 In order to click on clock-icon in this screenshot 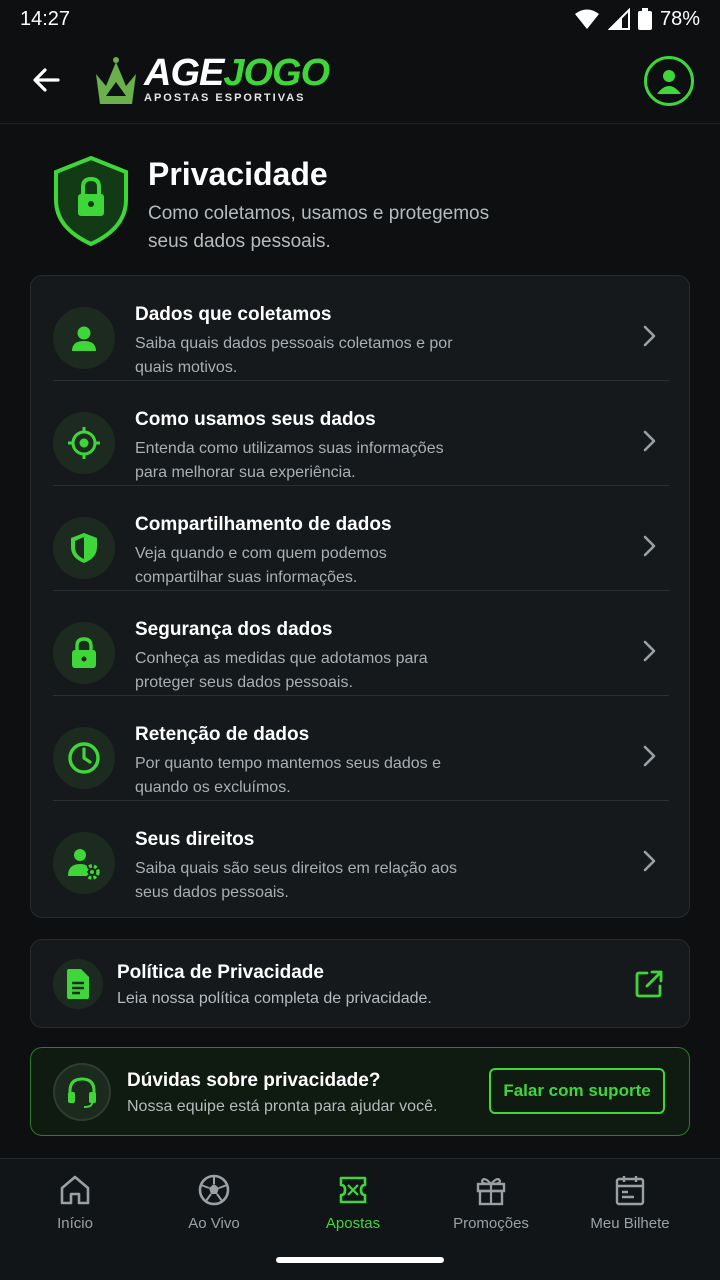, I will do `click(84, 758)`.